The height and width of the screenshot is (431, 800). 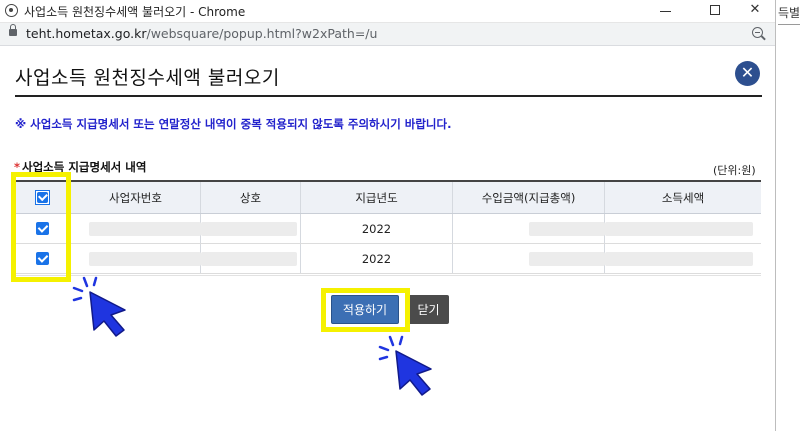 What do you see at coordinates (13, 30) in the screenshot?
I see `lock-icon` at bounding box center [13, 30].